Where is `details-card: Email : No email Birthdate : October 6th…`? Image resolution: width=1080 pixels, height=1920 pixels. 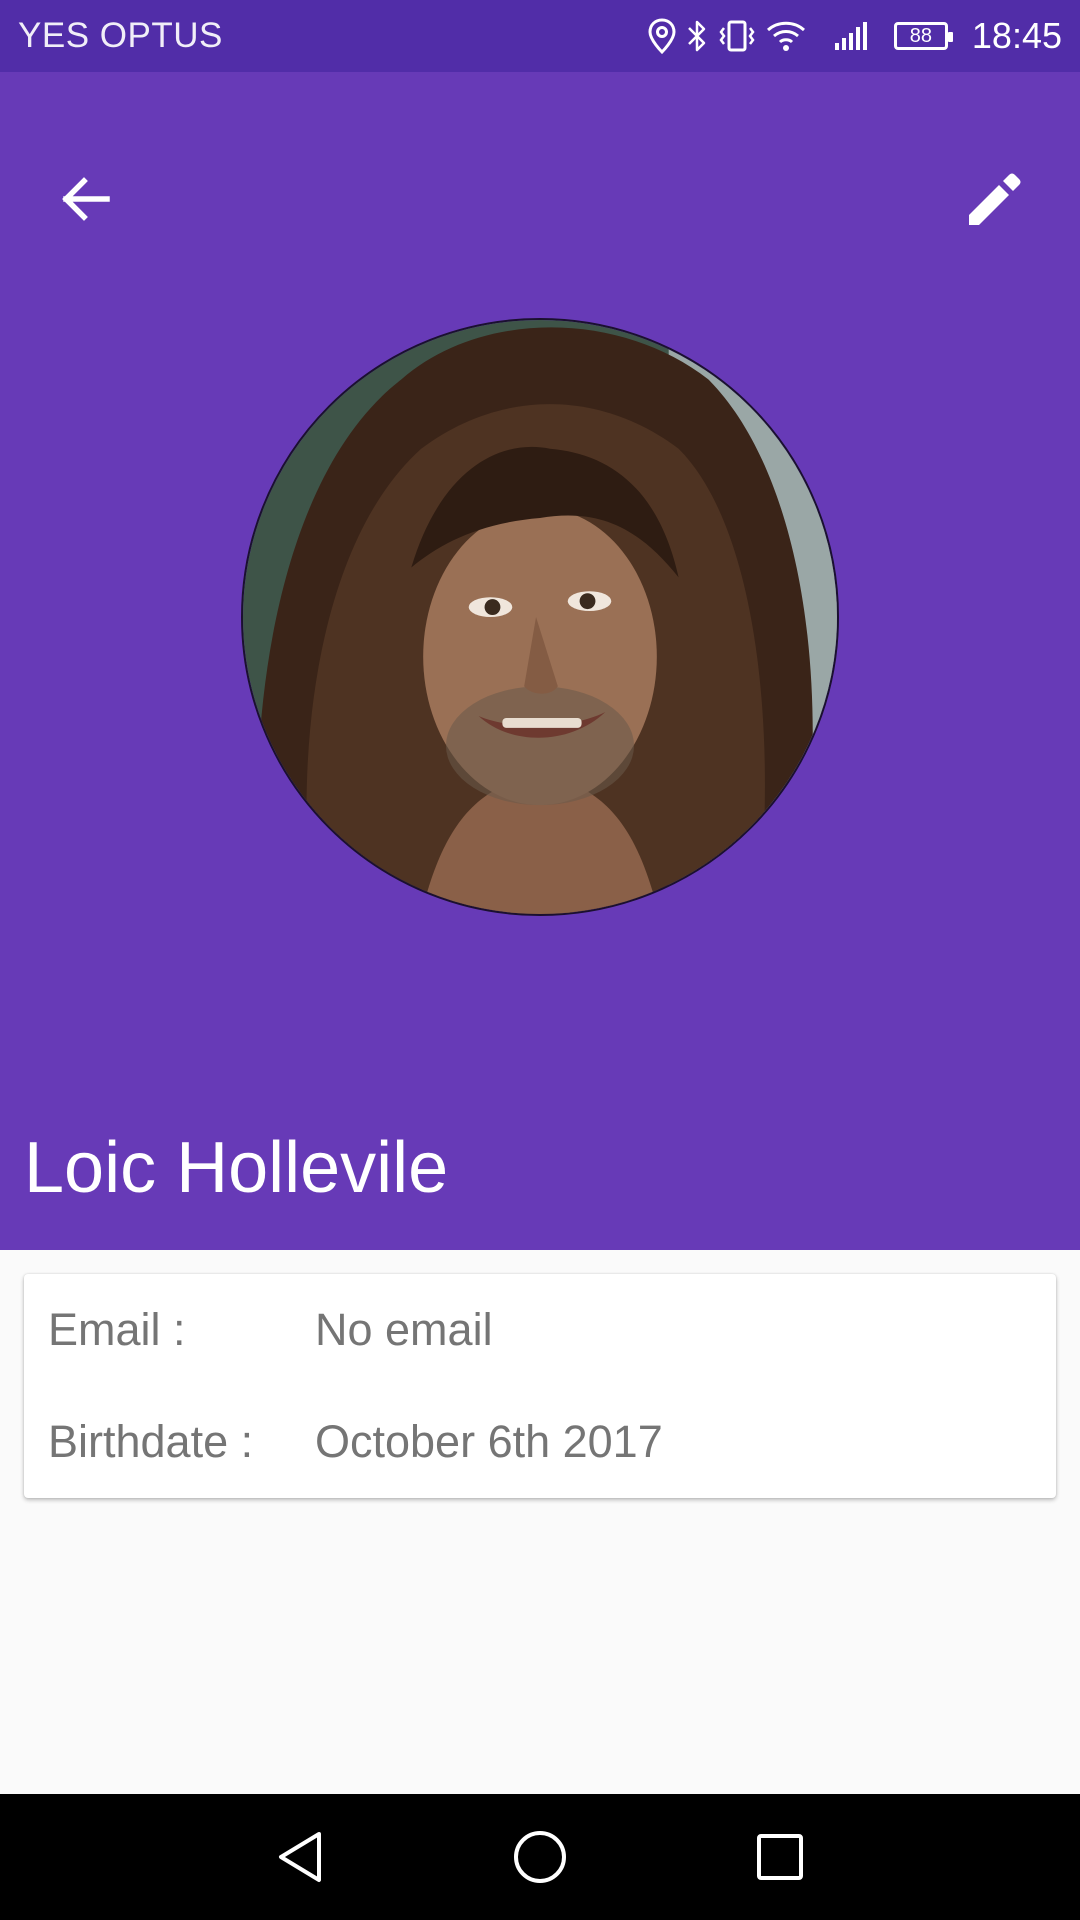 details-card: Email : No email Birthdate : October 6th… is located at coordinates (540, 1386).